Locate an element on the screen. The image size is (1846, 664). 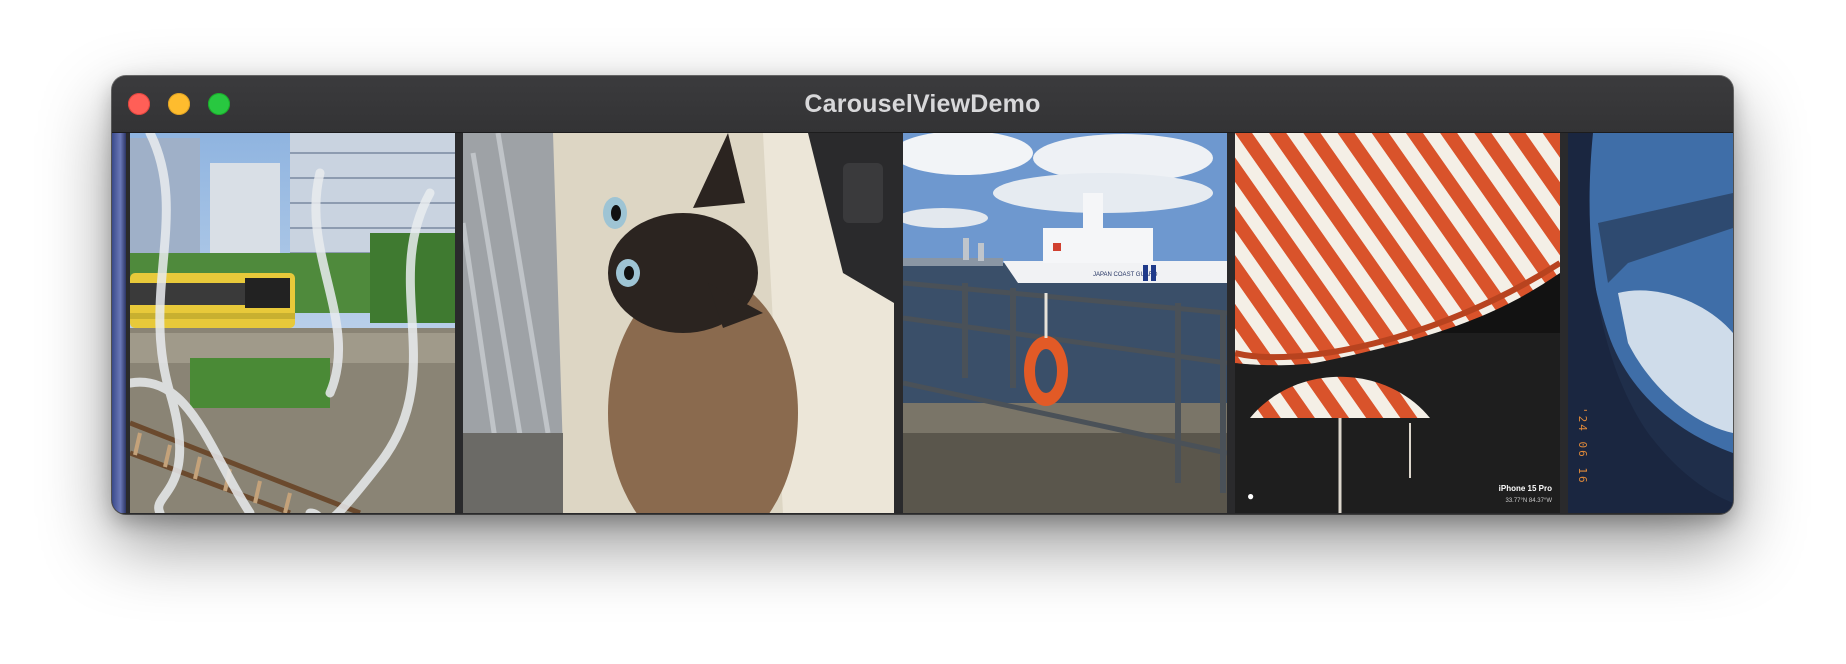
umbrella-photo is located at coordinates (1397, 323).